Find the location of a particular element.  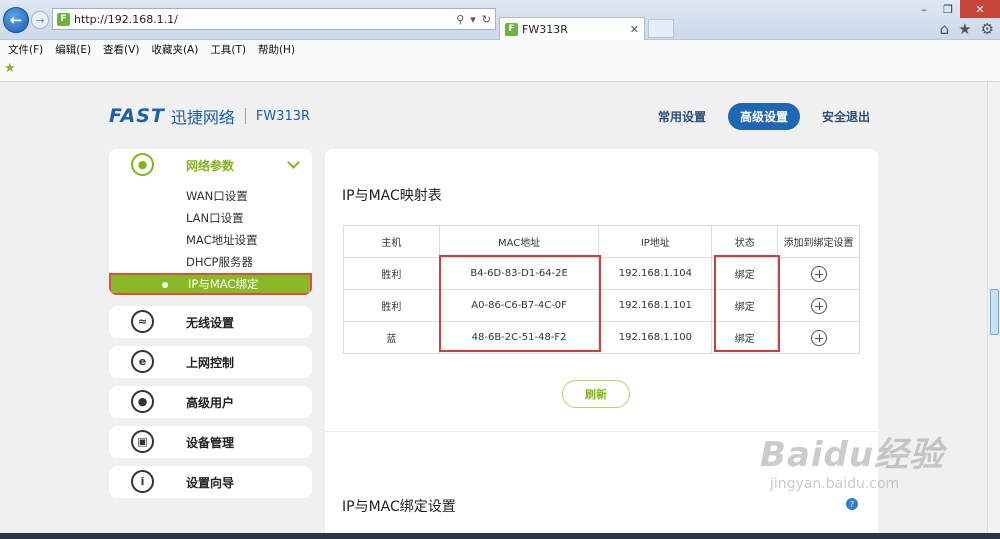

menu-view: 查看(V) is located at coordinates (121, 49).